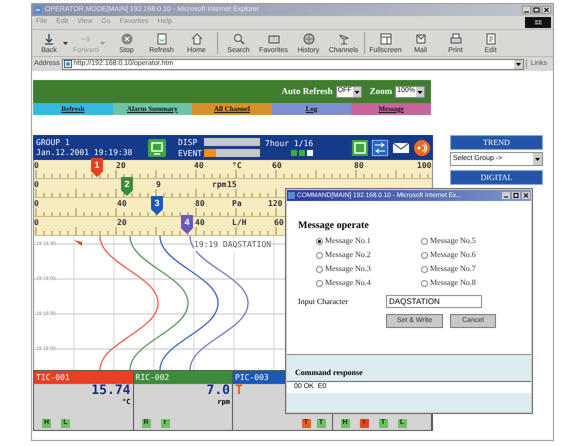 The image size is (572, 446). What do you see at coordinates (496, 142) in the screenshot?
I see `trend-button: TREND` at bounding box center [496, 142].